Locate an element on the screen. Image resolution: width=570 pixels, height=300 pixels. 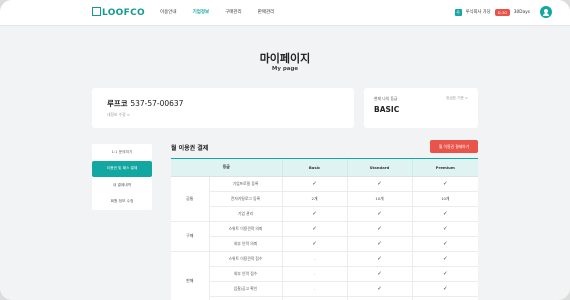
table-row: 외부 인력 의뢰 ✓ ✓ ✓ is located at coordinates (324, 244).